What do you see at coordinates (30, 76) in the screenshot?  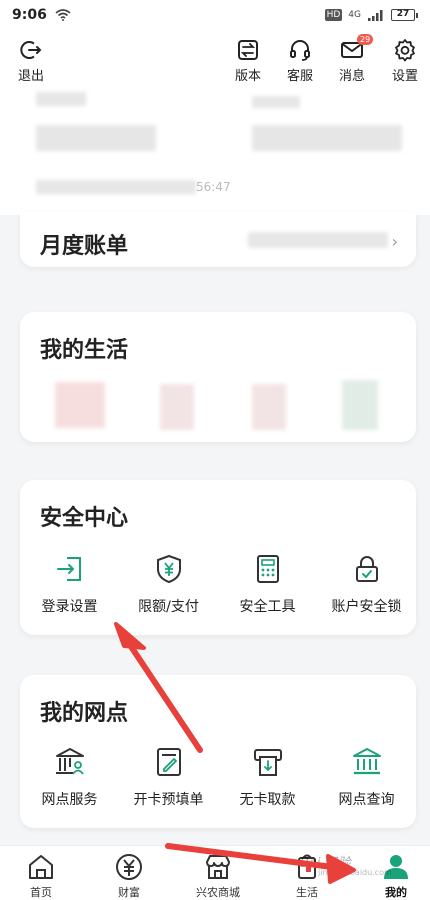 I see `exit-label: 退出` at bounding box center [30, 76].